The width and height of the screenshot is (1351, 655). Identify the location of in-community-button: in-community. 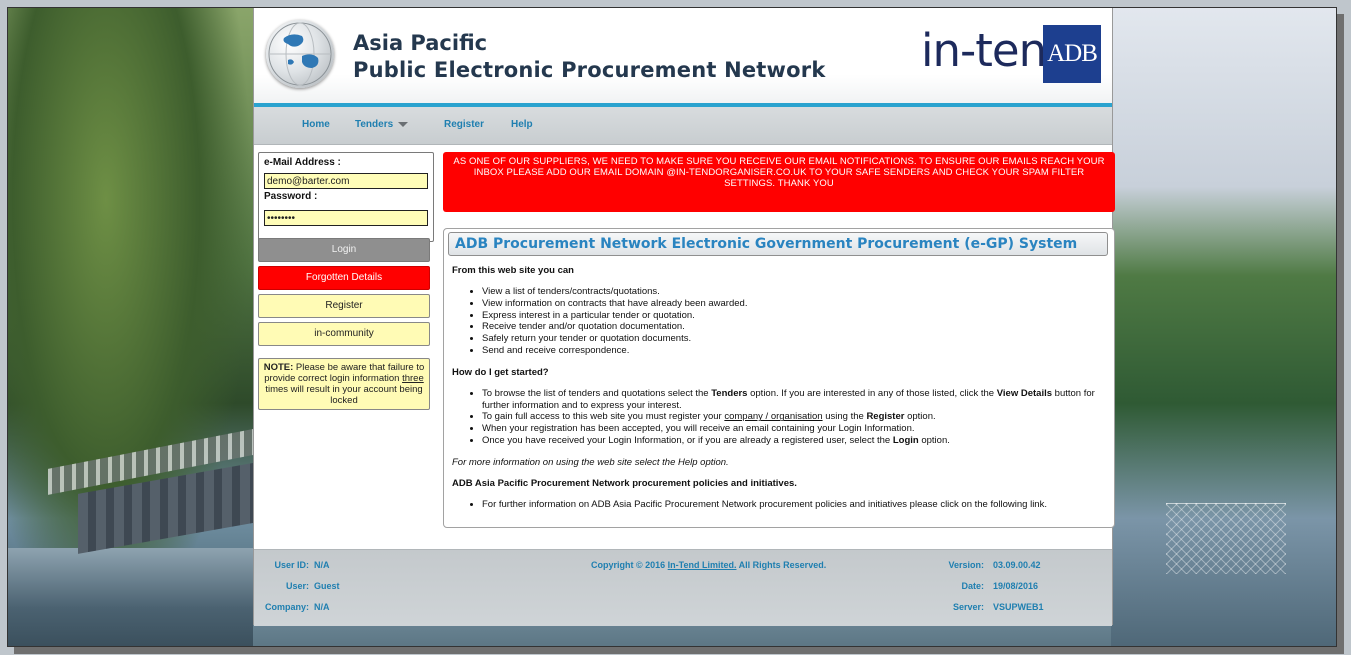
(344, 334).